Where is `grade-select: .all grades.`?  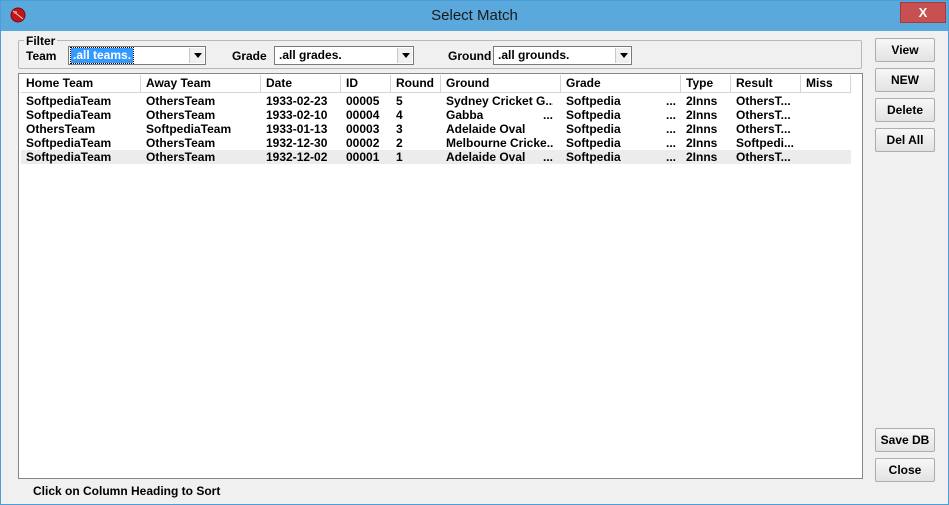 grade-select: .all grades. is located at coordinates (344, 55).